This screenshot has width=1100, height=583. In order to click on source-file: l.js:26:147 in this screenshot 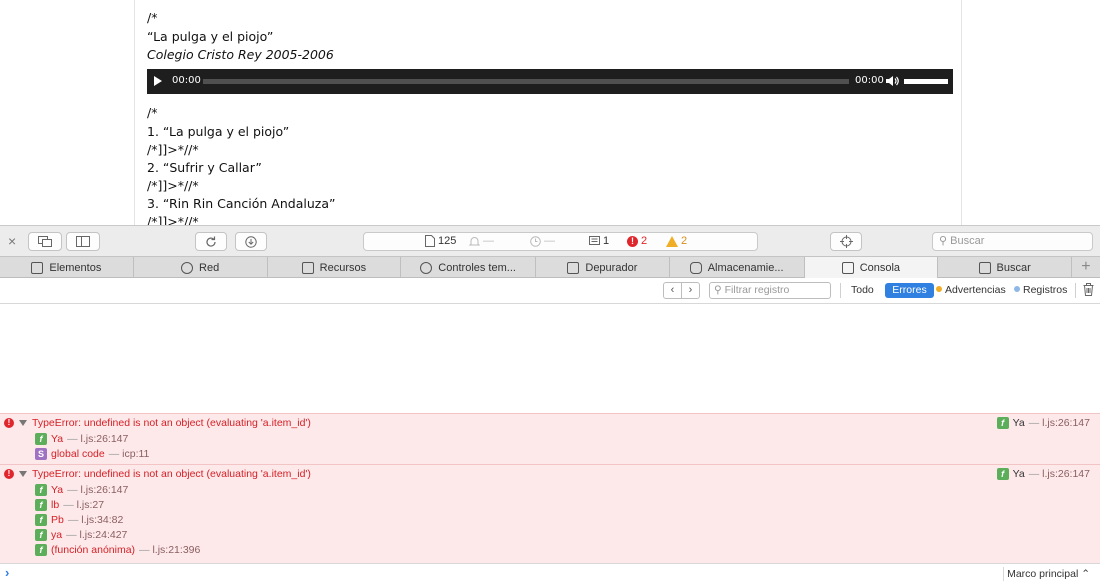, I will do `click(1066, 474)`.